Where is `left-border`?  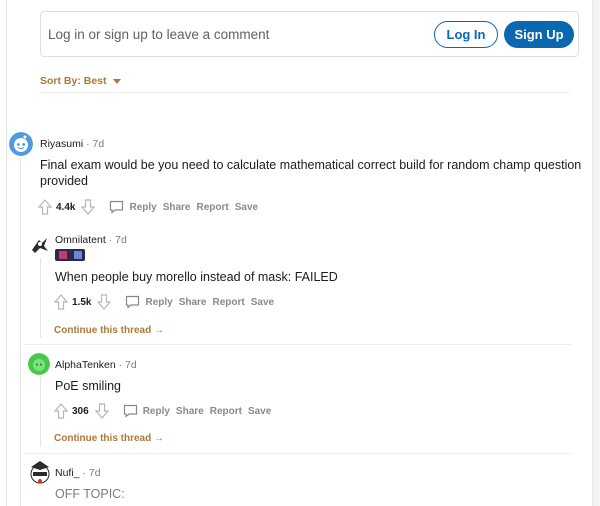
left-border is located at coordinates (6, 253).